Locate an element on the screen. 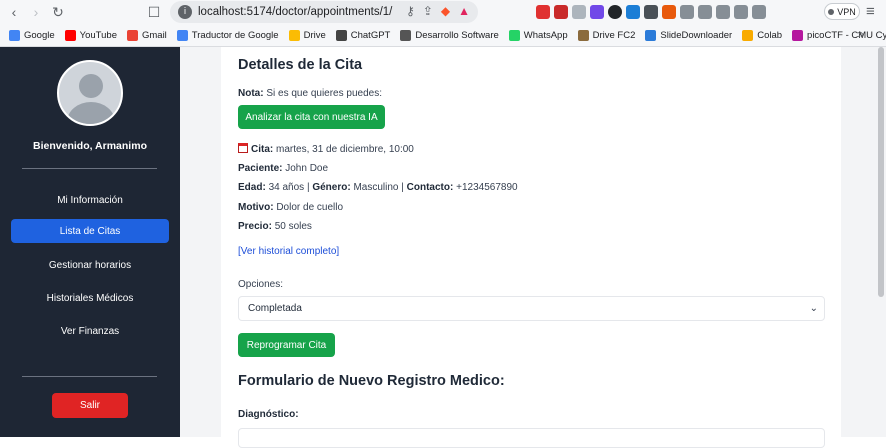  sidebar-item-ver-finanzas: Ver Finanzas is located at coordinates (90, 331).